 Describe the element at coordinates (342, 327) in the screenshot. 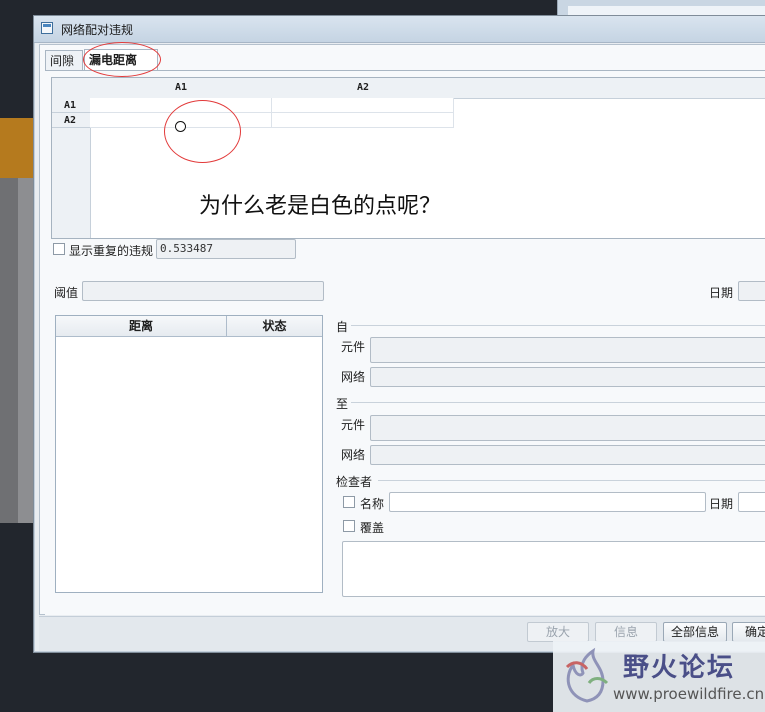

I see `from-group-label: 自` at that location.